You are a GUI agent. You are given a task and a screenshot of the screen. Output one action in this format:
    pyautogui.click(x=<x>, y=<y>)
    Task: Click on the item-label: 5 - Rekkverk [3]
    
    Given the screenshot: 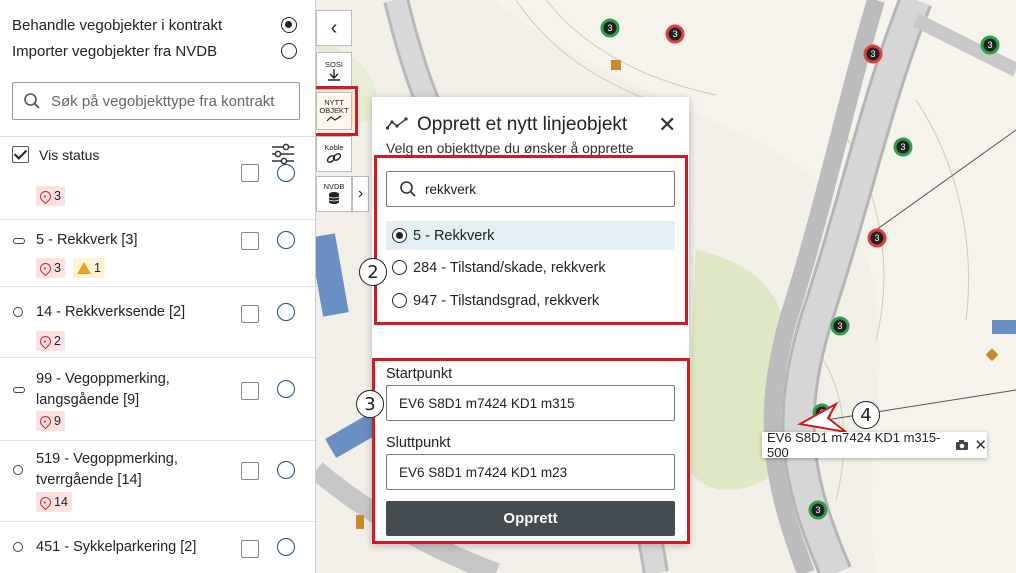 What is the action you would take?
    pyautogui.click(x=87, y=240)
    